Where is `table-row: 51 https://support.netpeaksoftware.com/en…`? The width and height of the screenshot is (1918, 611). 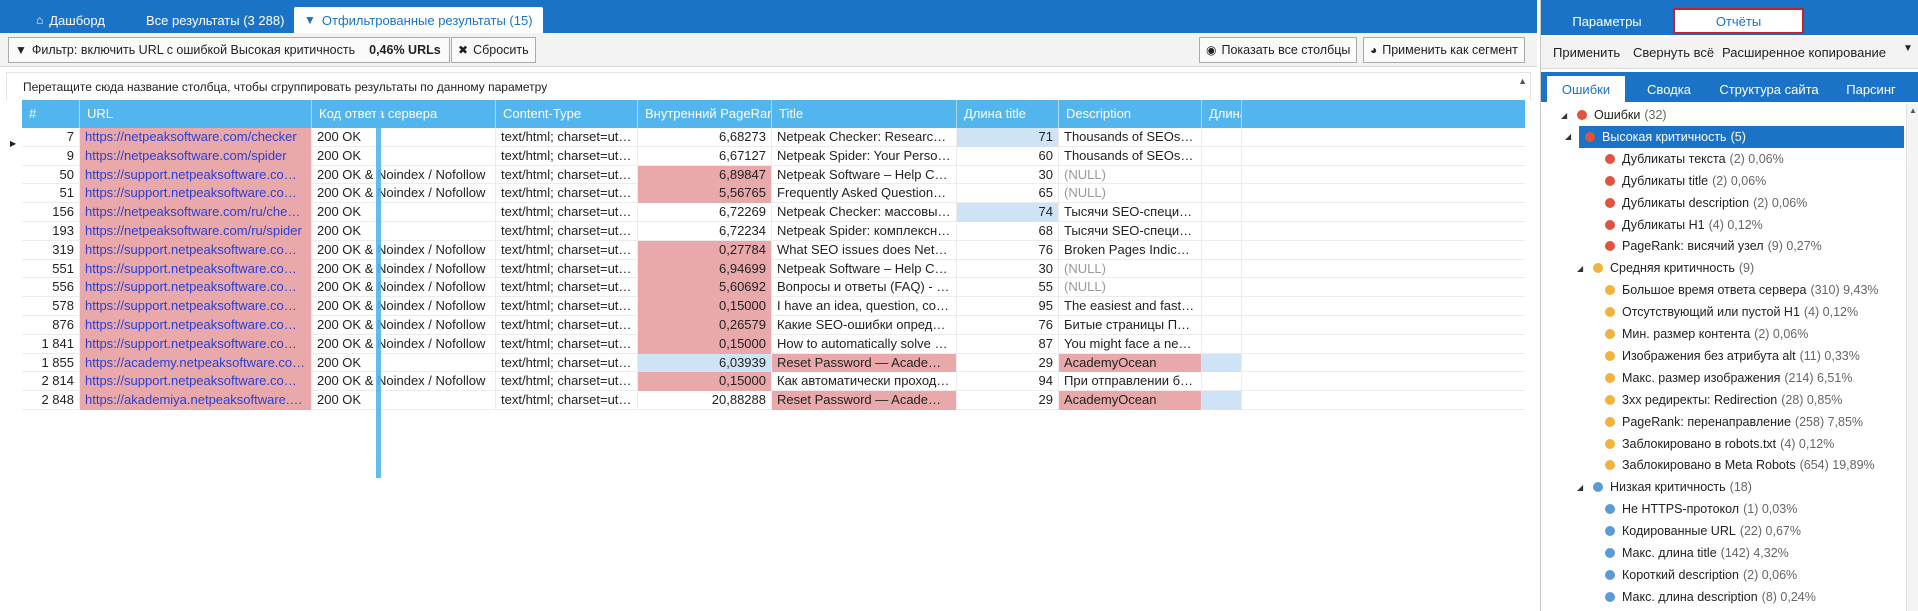
table-row: 51 https://support.netpeaksoftware.com/en… is located at coordinates (773, 194).